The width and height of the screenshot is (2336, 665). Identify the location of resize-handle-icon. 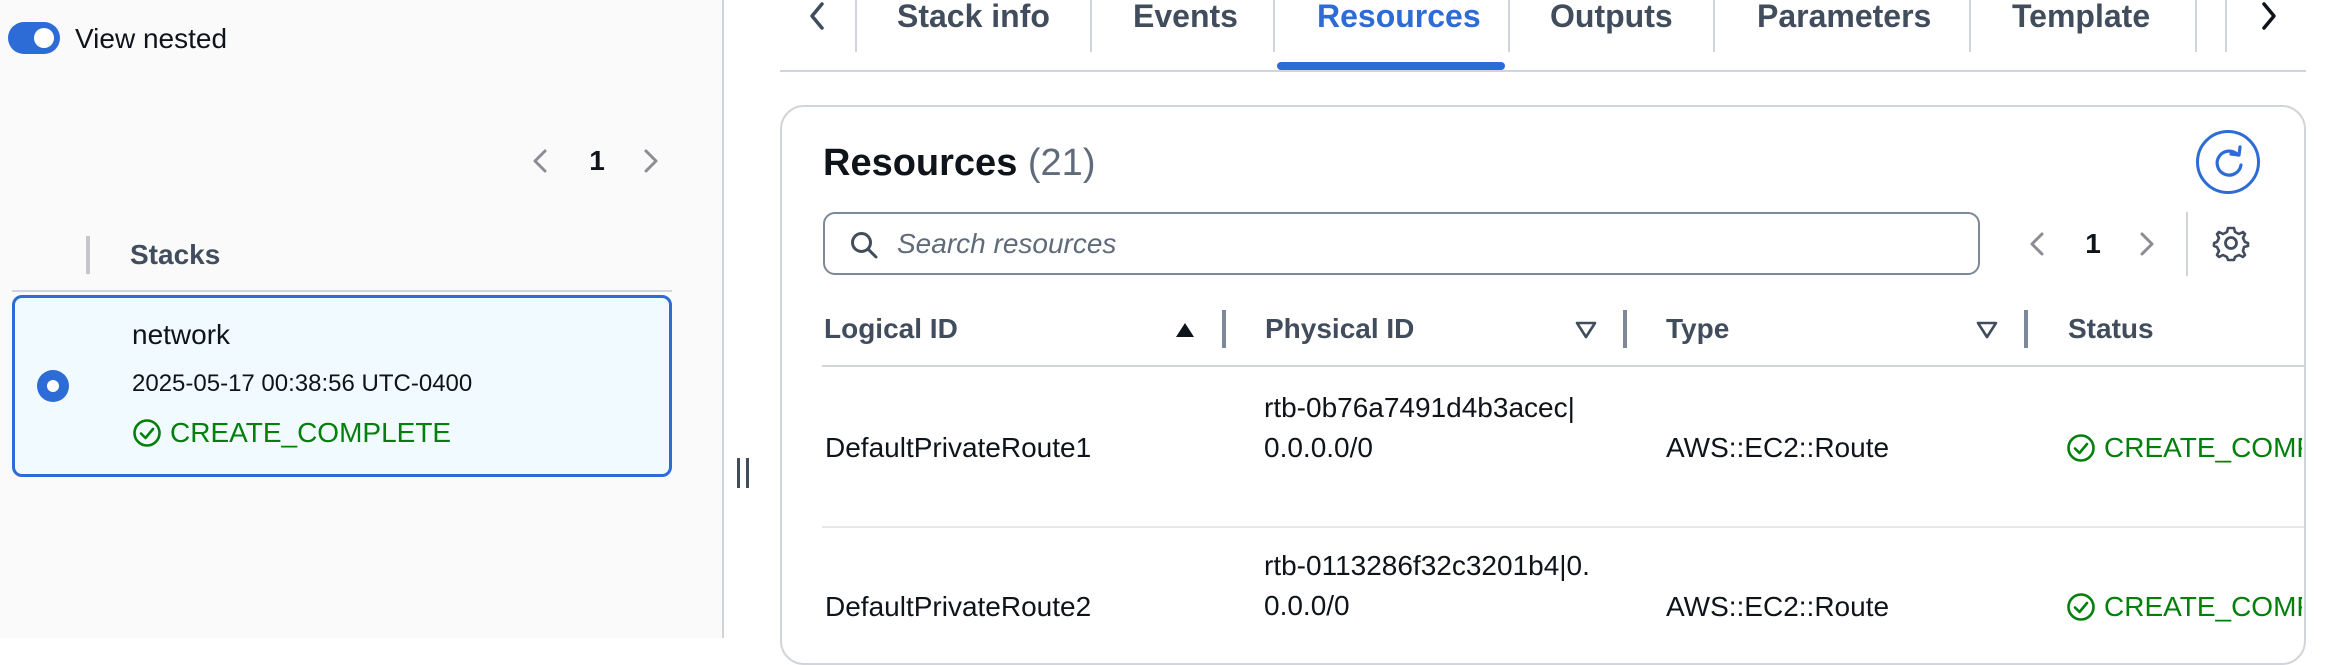
(744, 473).